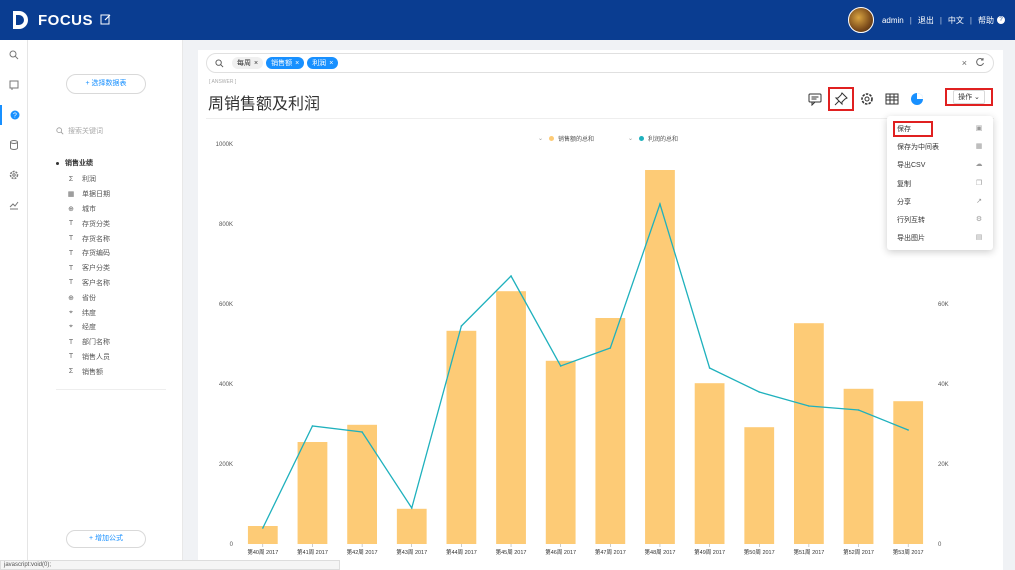 This screenshot has height=570, width=1015. What do you see at coordinates (815, 99) in the screenshot?
I see `comment-button` at bounding box center [815, 99].